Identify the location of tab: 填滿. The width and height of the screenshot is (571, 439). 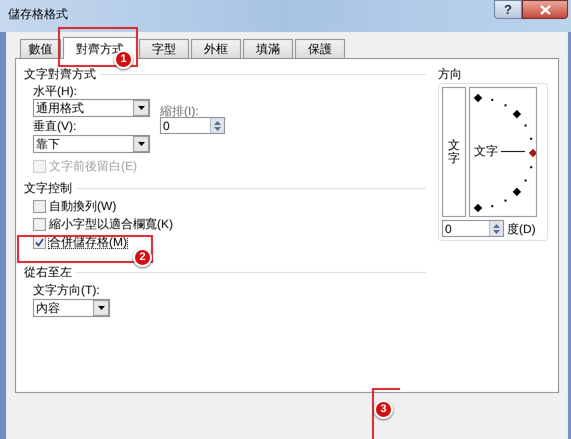
(268, 48).